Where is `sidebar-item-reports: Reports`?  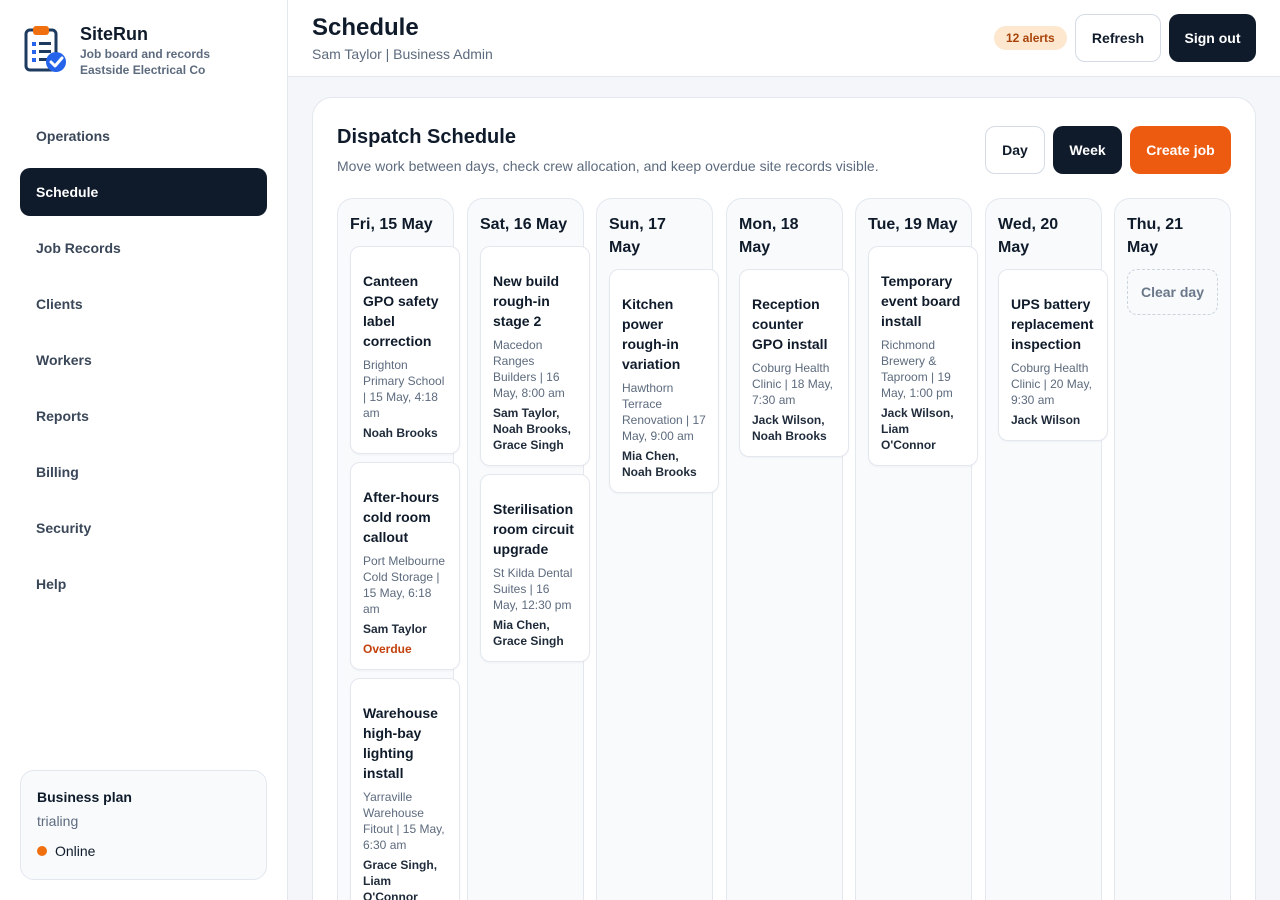
sidebar-item-reports: Reports is located at coordinates (143, 416).